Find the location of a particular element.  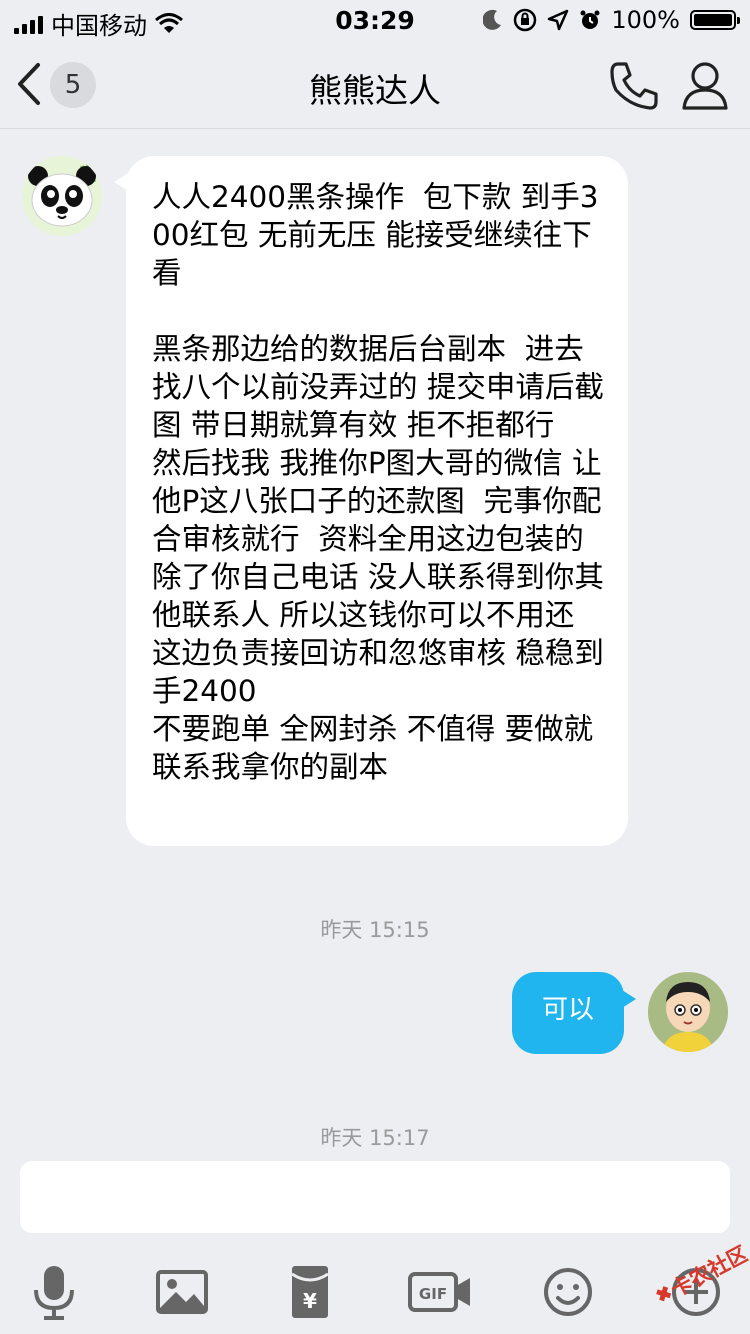

svg-text: 卡农社区 is located at coordinates (708, 1271).